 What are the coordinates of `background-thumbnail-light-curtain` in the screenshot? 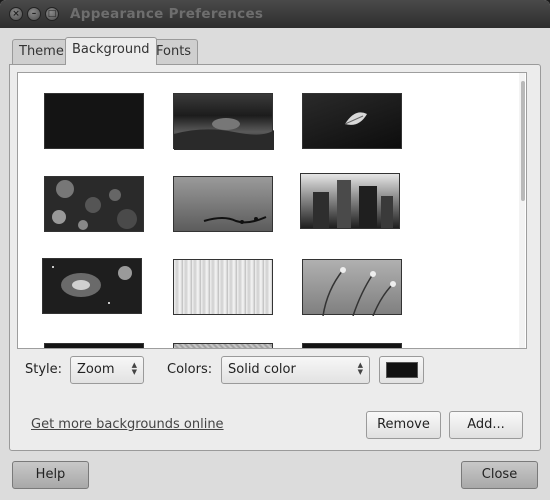 It's located at (223, 287).